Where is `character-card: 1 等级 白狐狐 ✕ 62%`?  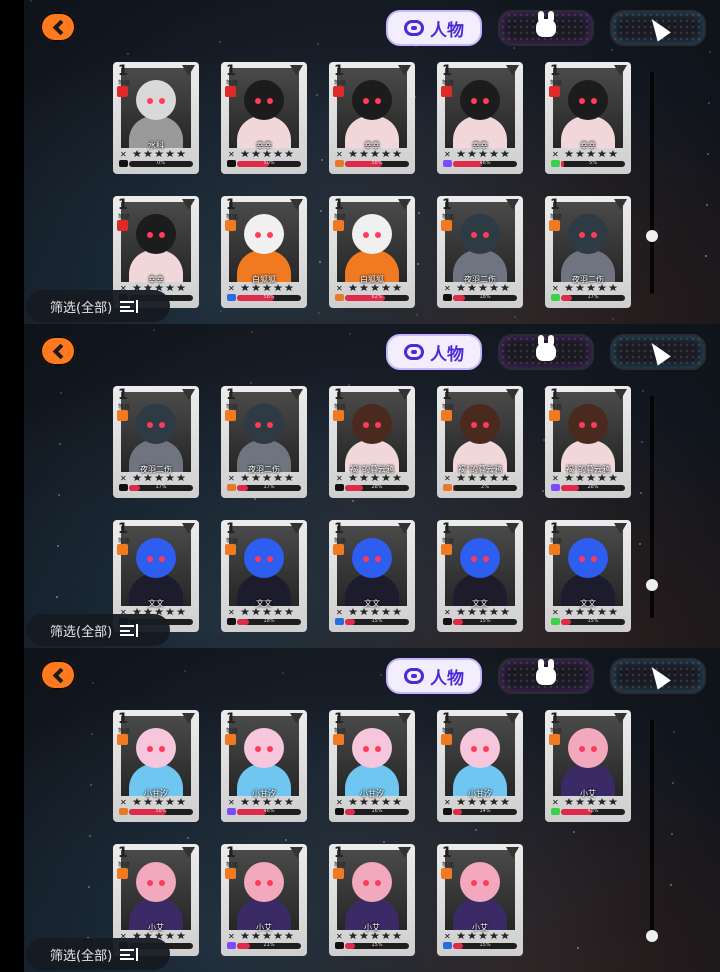 character-card: 1 等级 白狐狐 ✕ 62% is located at coordinates (372, 252).